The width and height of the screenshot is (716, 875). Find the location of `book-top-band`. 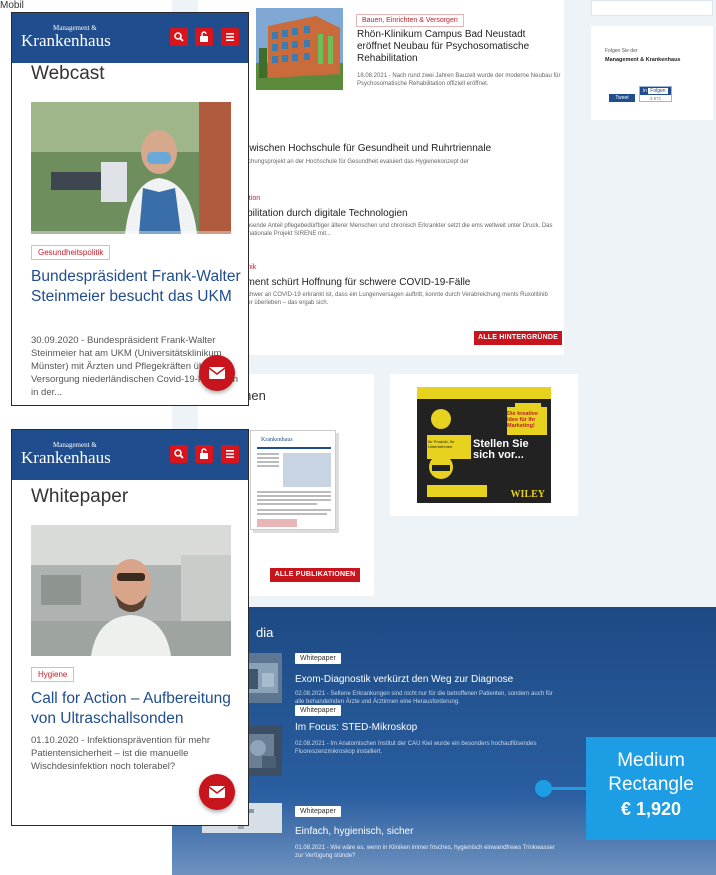

book-top-band is located at coordinates (484, 393).